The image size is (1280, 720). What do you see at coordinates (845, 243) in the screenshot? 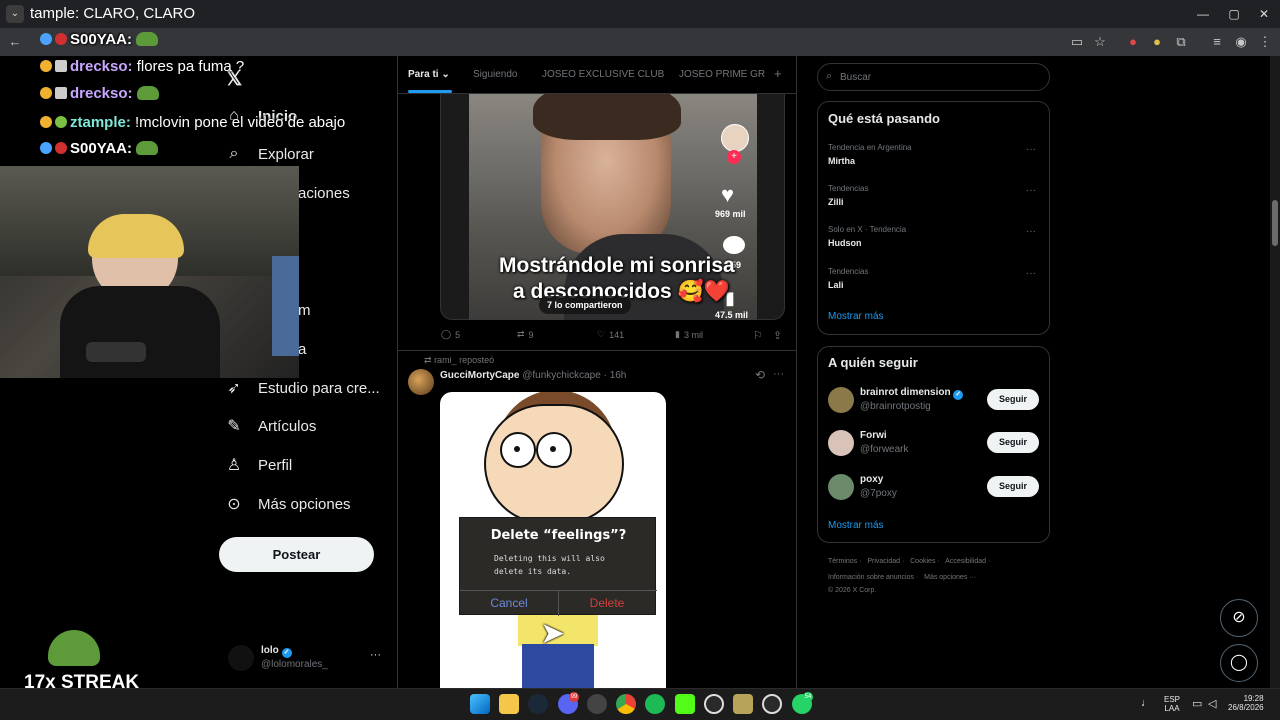
I see `trend-name: Hudson` at bounding box center [845, 243].